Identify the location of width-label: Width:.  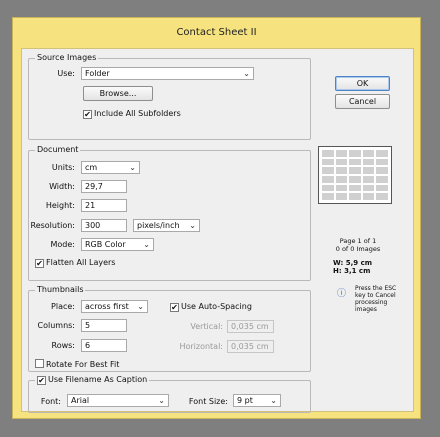
(62, 186).